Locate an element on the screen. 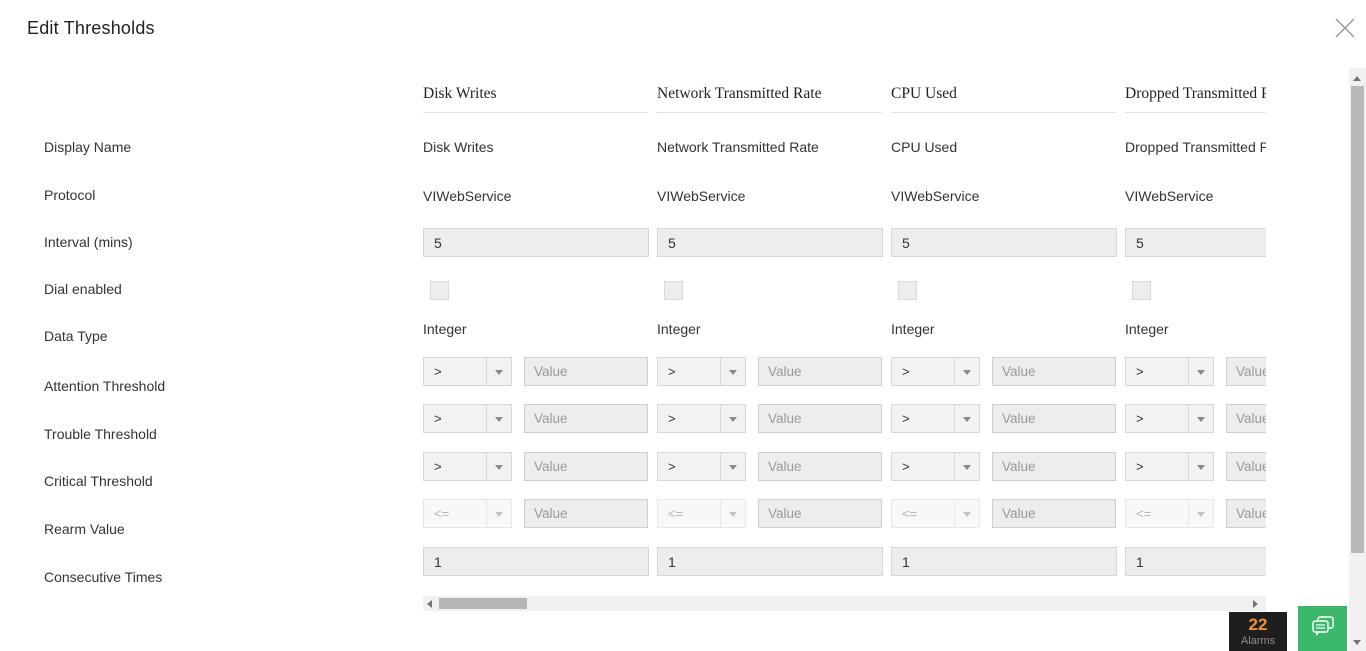 The image size is (1366, 651). alarms-label: Alarms is located at coordinates (1258, 641).